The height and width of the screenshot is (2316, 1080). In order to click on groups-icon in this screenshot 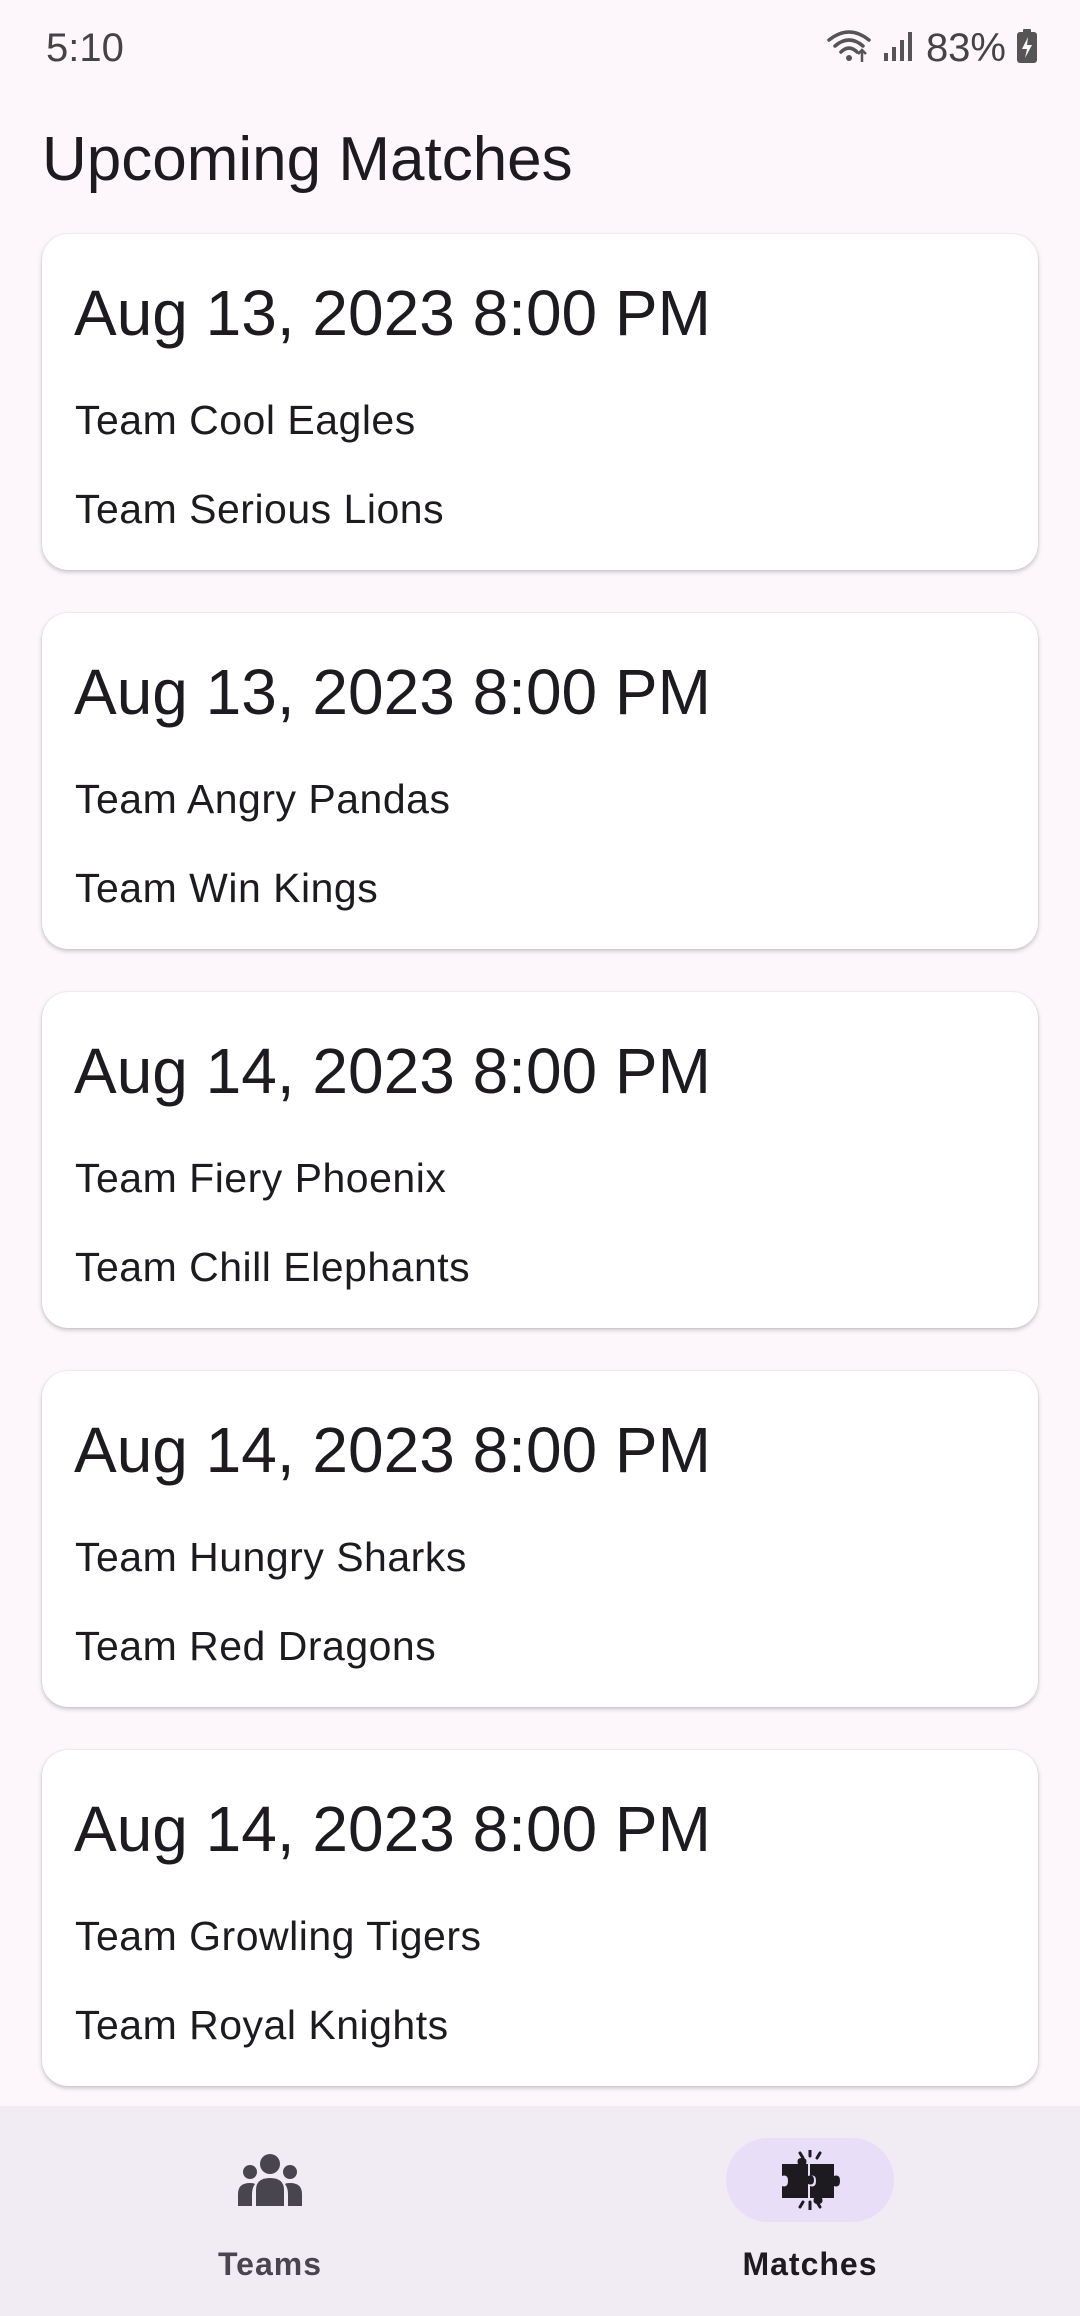, I will do `click(270, 2180)`.